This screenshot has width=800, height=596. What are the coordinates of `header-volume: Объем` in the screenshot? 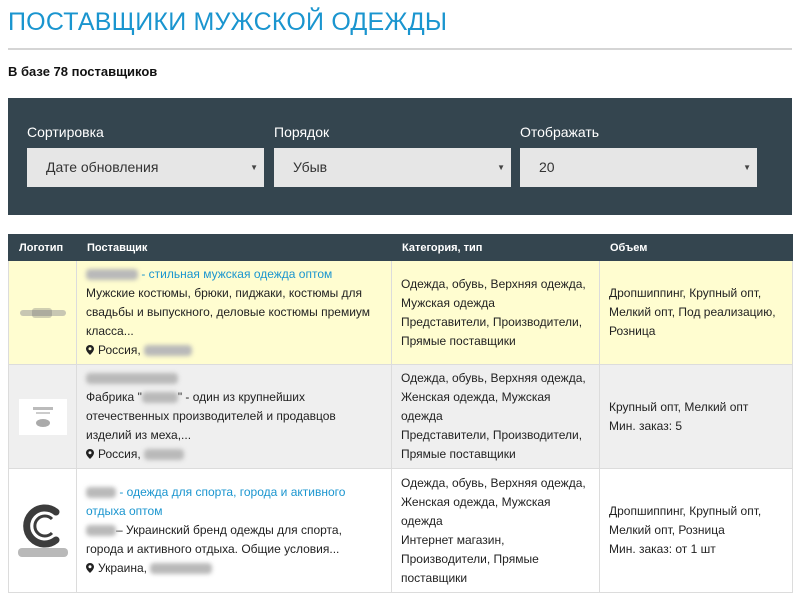 It's located at (696, 247).